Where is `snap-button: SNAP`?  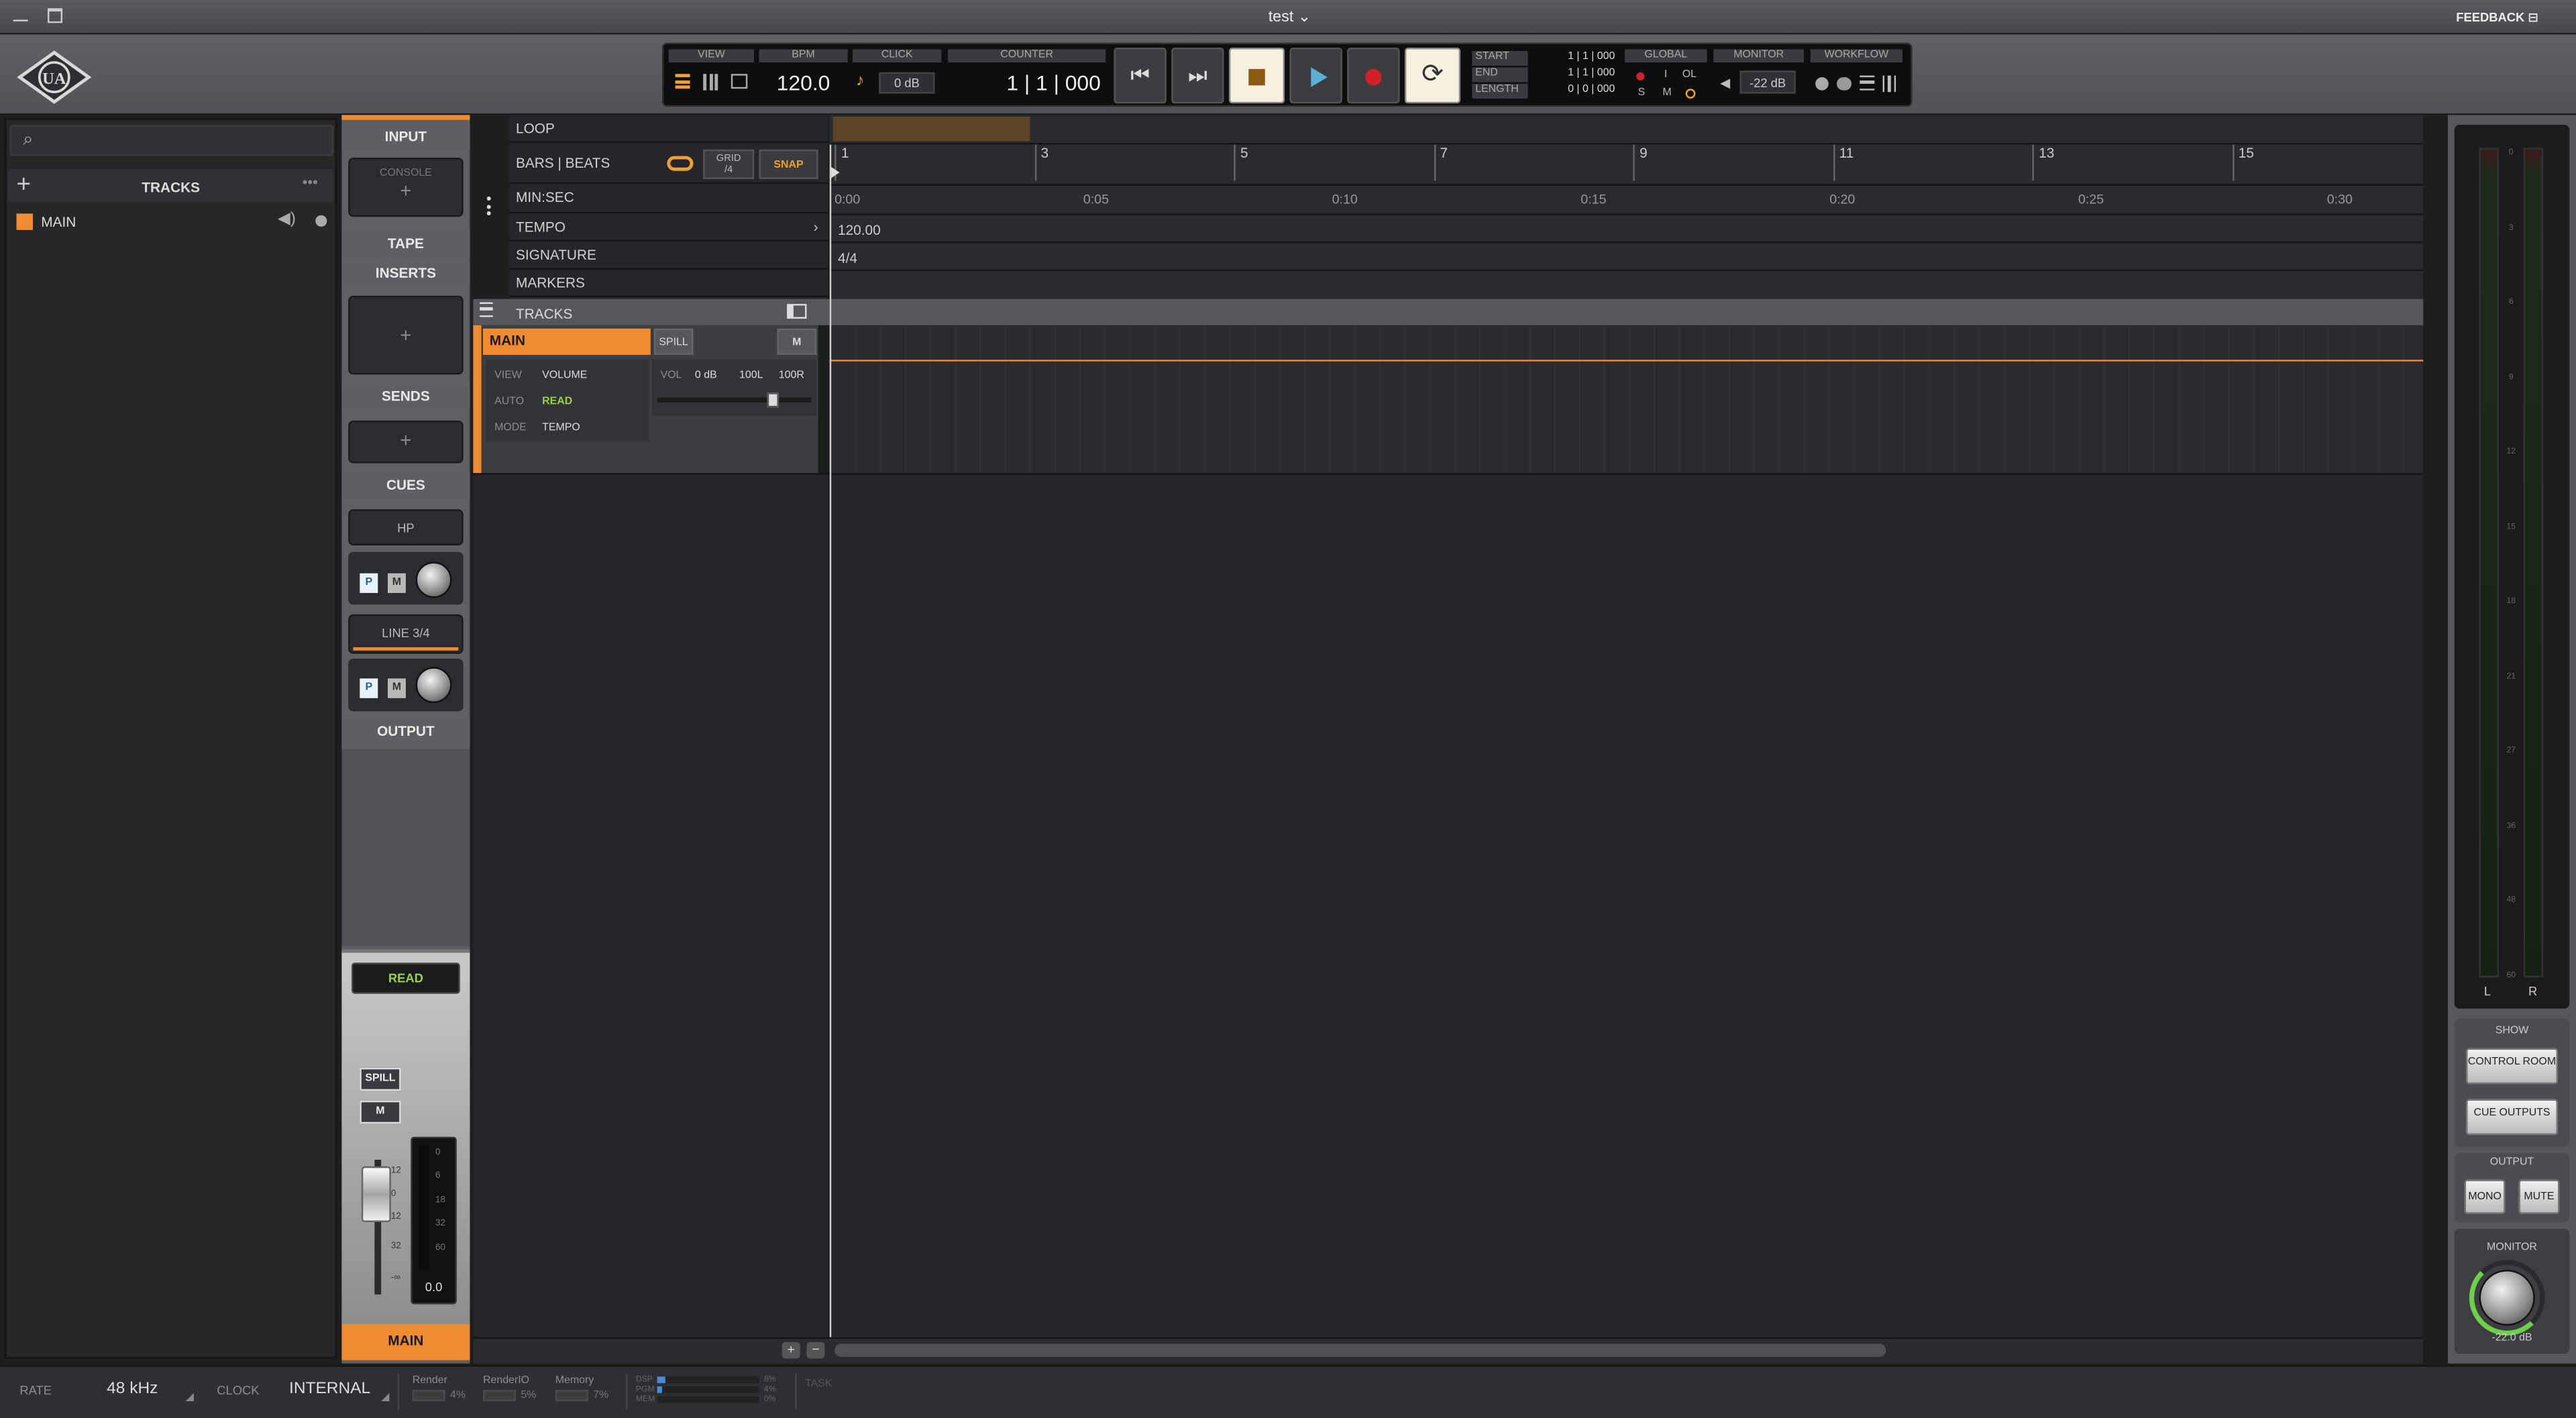 snap-button: SNAP is located at coordinates (788, 164).